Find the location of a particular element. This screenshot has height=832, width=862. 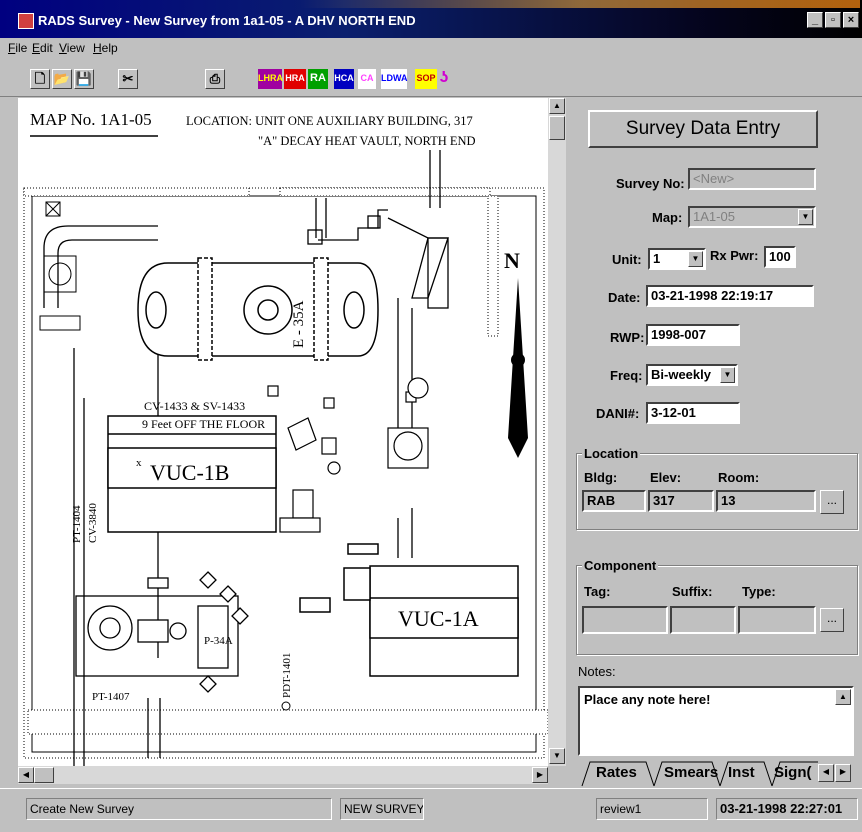

elev-field: 317 is located at coordinates (681, 501).